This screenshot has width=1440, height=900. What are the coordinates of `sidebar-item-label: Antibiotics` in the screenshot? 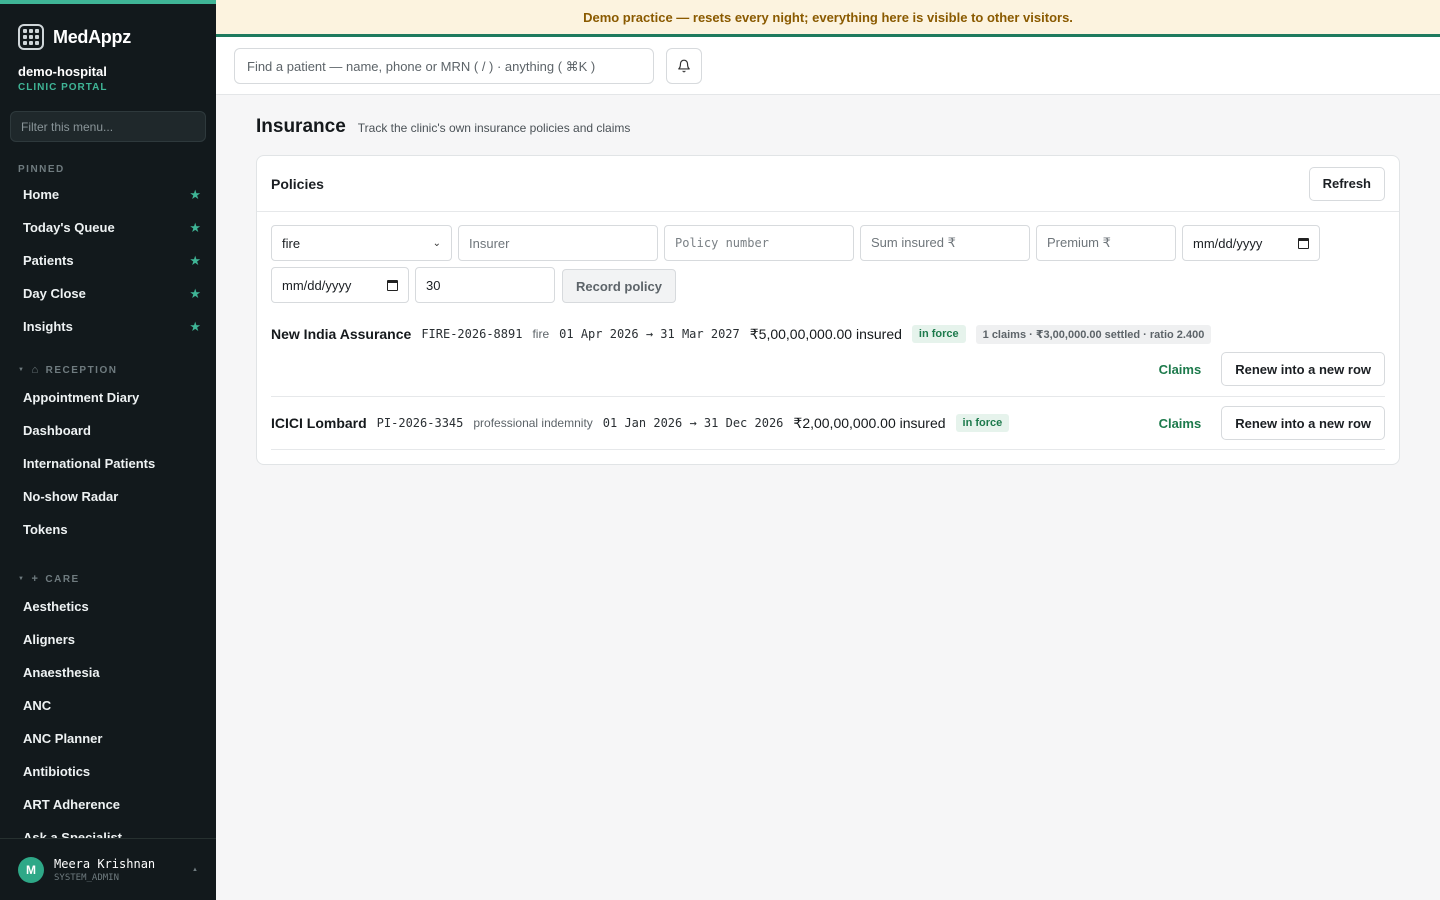 It's located at (57, 771).